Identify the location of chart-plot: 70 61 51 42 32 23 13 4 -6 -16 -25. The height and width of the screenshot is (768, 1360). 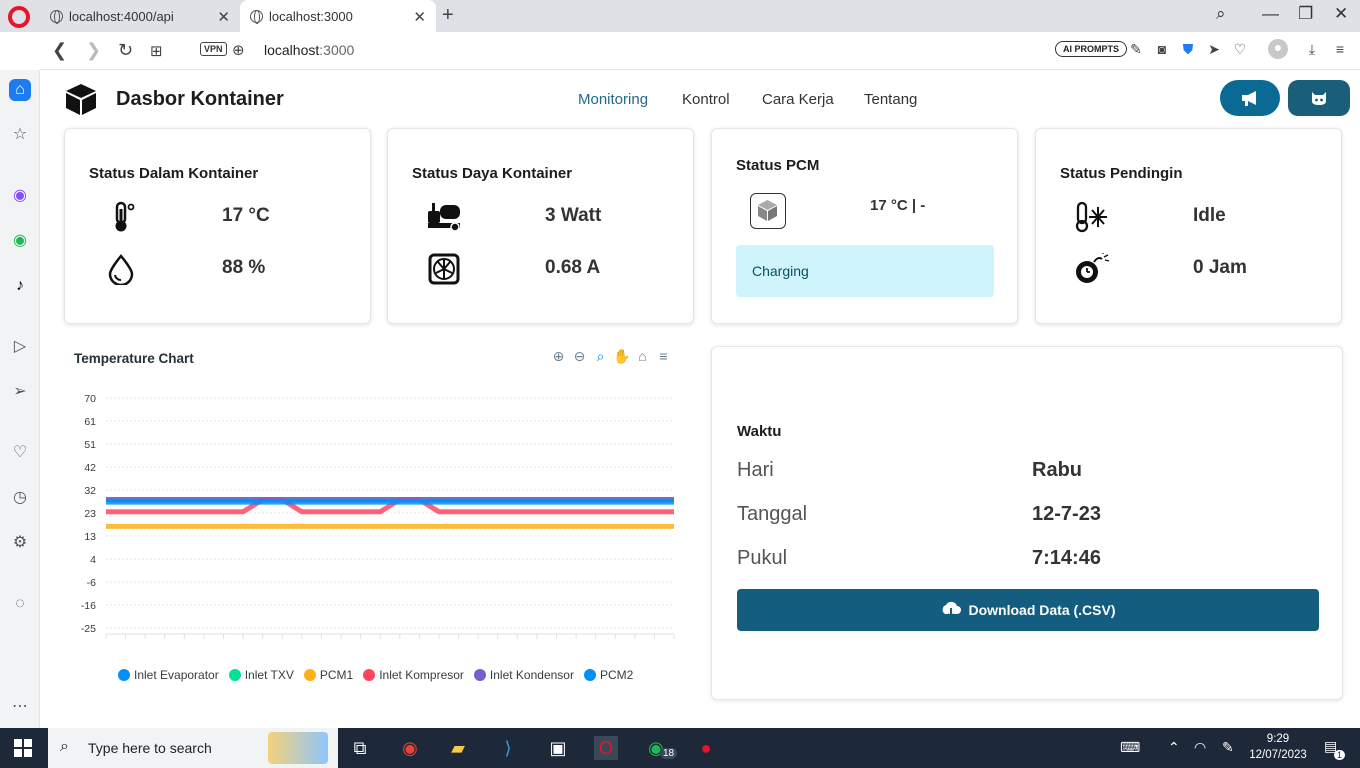
(378, 516).